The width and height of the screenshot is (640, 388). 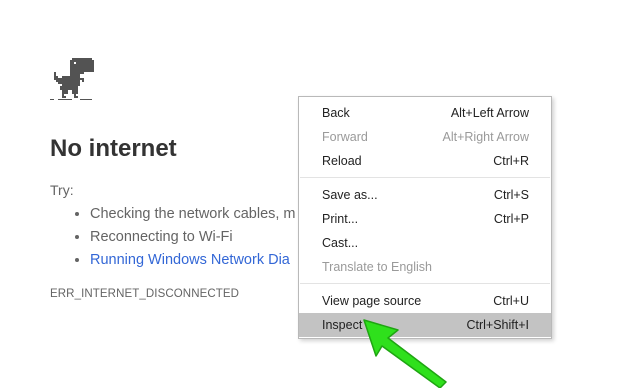 I want to click on menu-item-back: Back Alt+Left Arrow, so click(x=425, y=113).